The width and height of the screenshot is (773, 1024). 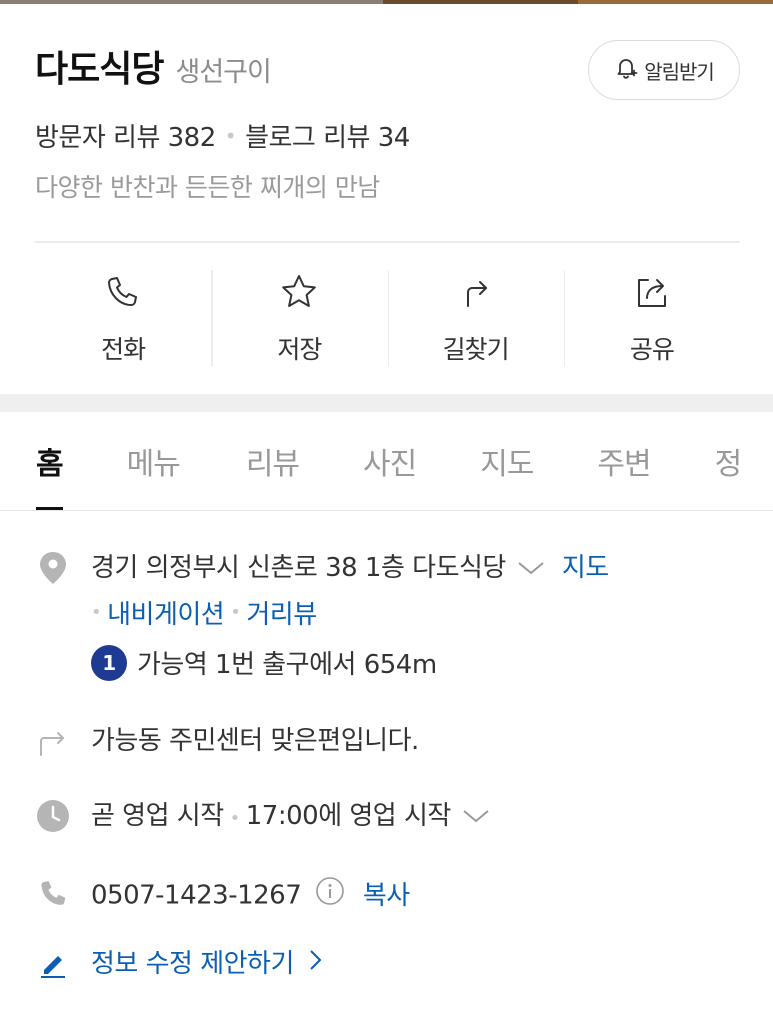 What do you see at coordinates (273, 461) in the screenshot?
I see `tab-reviews: 리뷰` at bounding box center [273, 461].